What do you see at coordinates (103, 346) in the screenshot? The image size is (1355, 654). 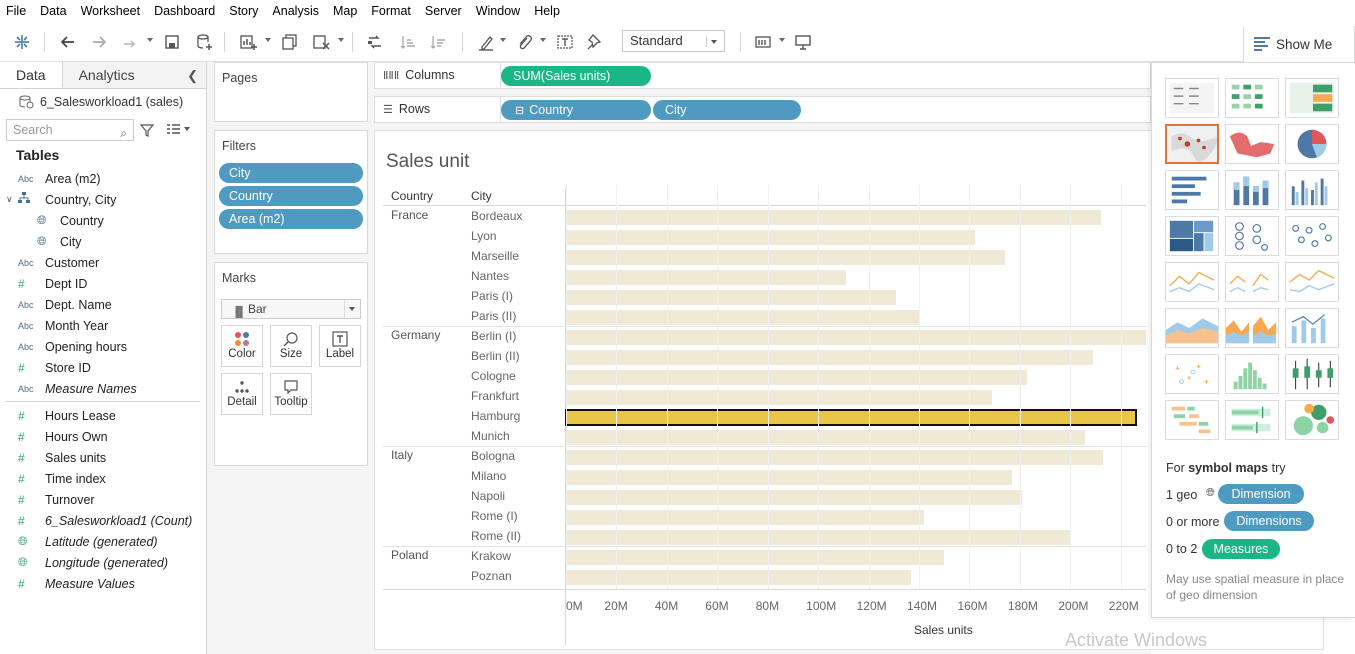 I see `field-opening-hours: Abc Opening hours` at bounding box center [103, 346].